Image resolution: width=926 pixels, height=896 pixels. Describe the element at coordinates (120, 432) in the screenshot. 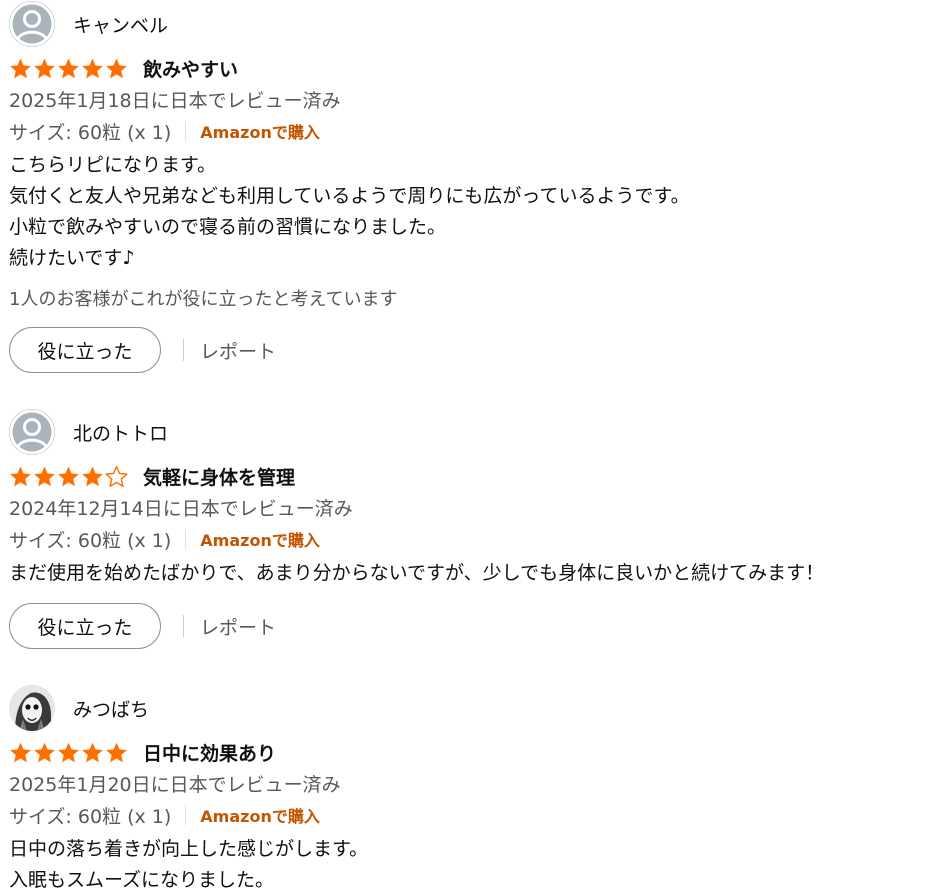

I see `reviewer-name: 北のトトロ` at that location.